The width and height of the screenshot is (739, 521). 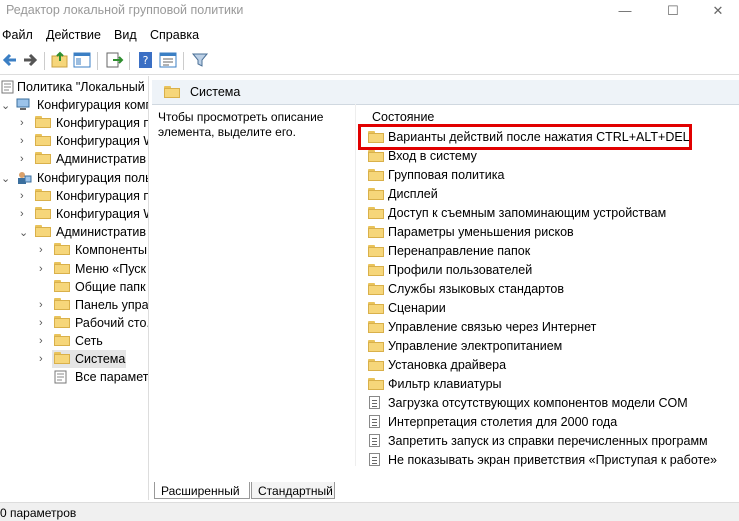 I want to click on view-tabs: Расширенный Стандартный, so click(x=444, y=491).